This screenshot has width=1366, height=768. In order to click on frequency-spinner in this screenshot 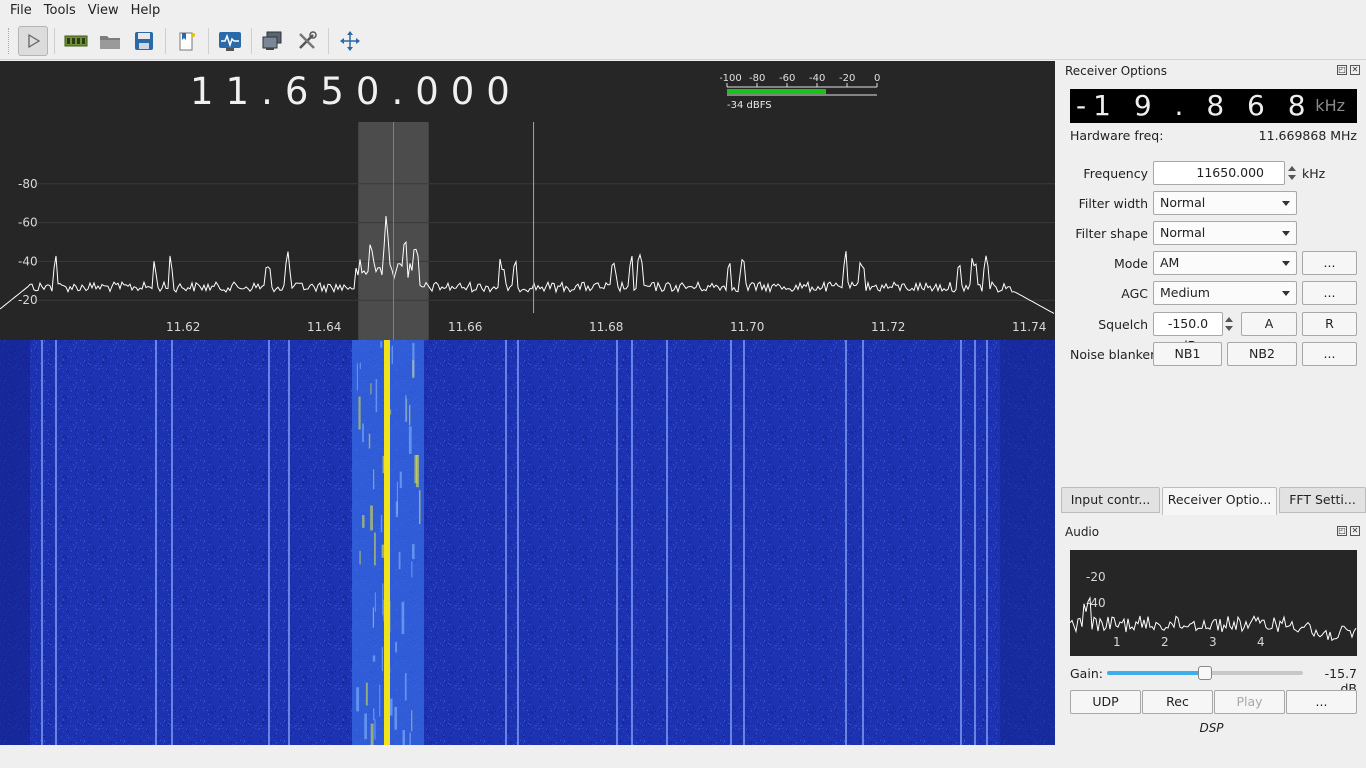, I will do `click(1292, 173)`.